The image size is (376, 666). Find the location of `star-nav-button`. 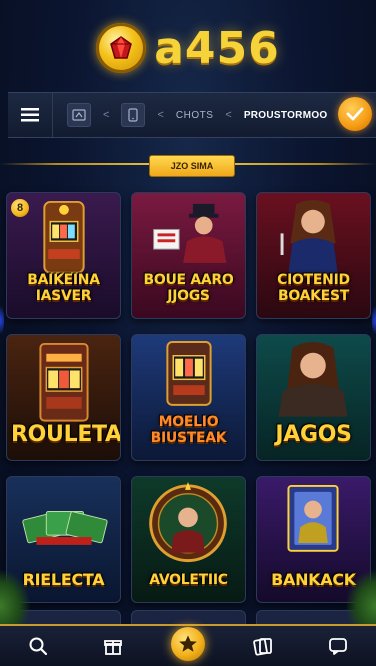

star-nav-button is located at coordinates (188, 645).